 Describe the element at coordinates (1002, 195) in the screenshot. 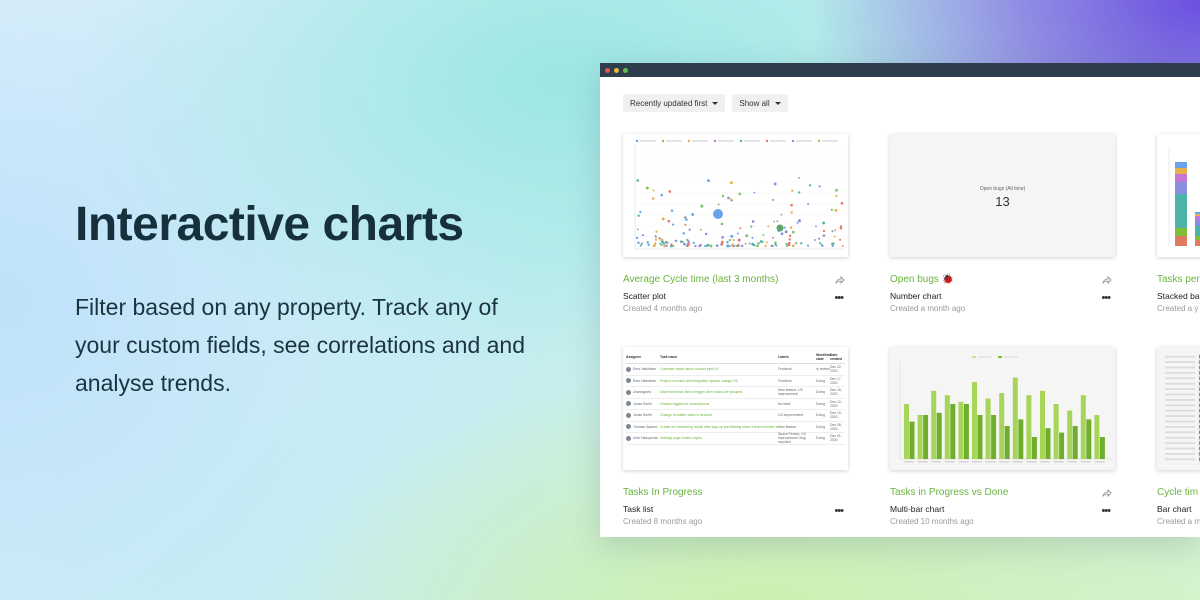

I see `chart-thumbnail: Open bugs (All time) 13` at that location.